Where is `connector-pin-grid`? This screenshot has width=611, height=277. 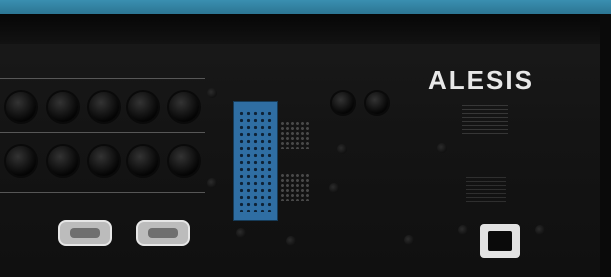 connector-pin-grid is located at coordinates (255, 161).